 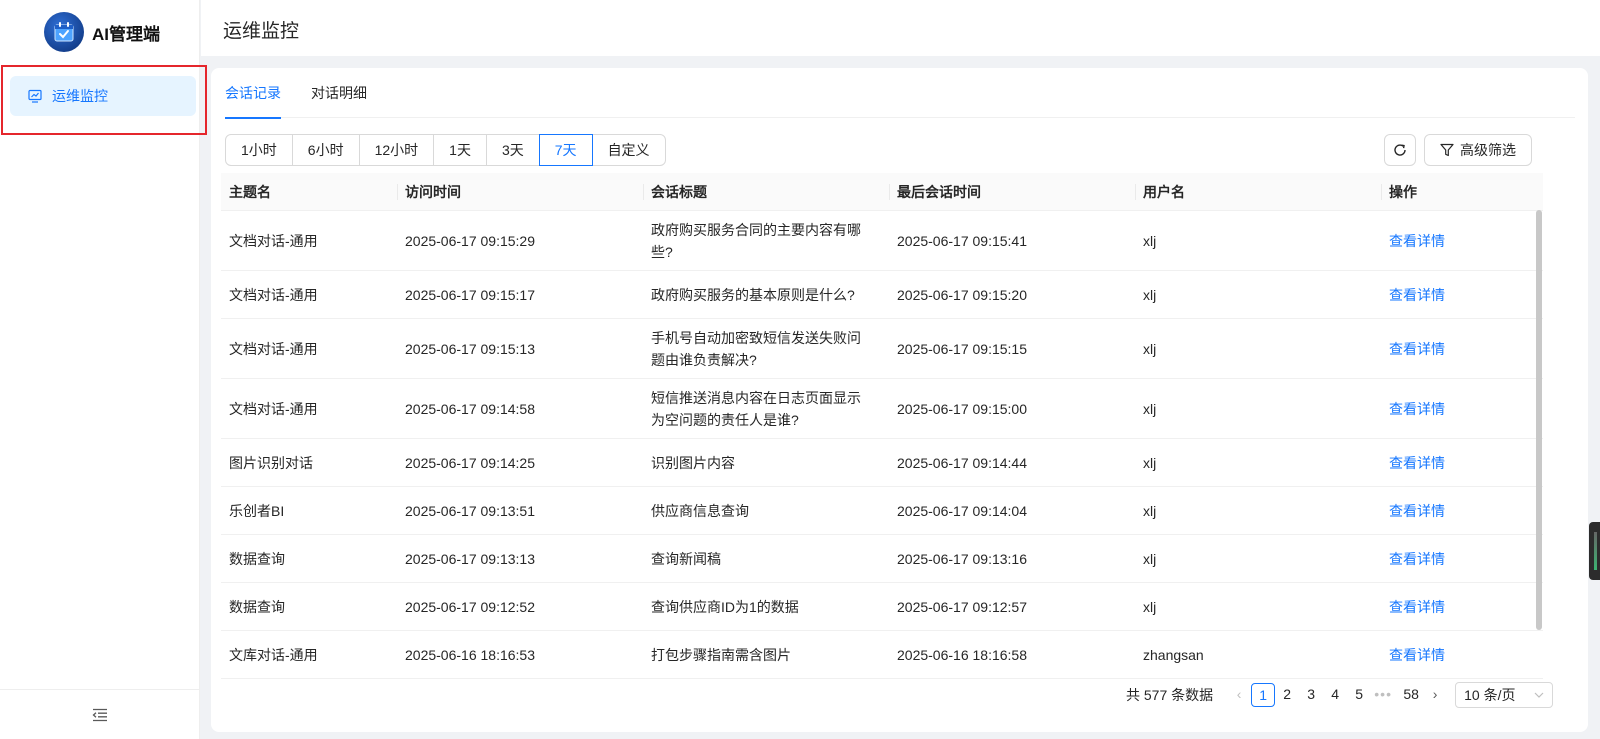 I want to click on page-1-button: 1, so click(x=1263, y=695).